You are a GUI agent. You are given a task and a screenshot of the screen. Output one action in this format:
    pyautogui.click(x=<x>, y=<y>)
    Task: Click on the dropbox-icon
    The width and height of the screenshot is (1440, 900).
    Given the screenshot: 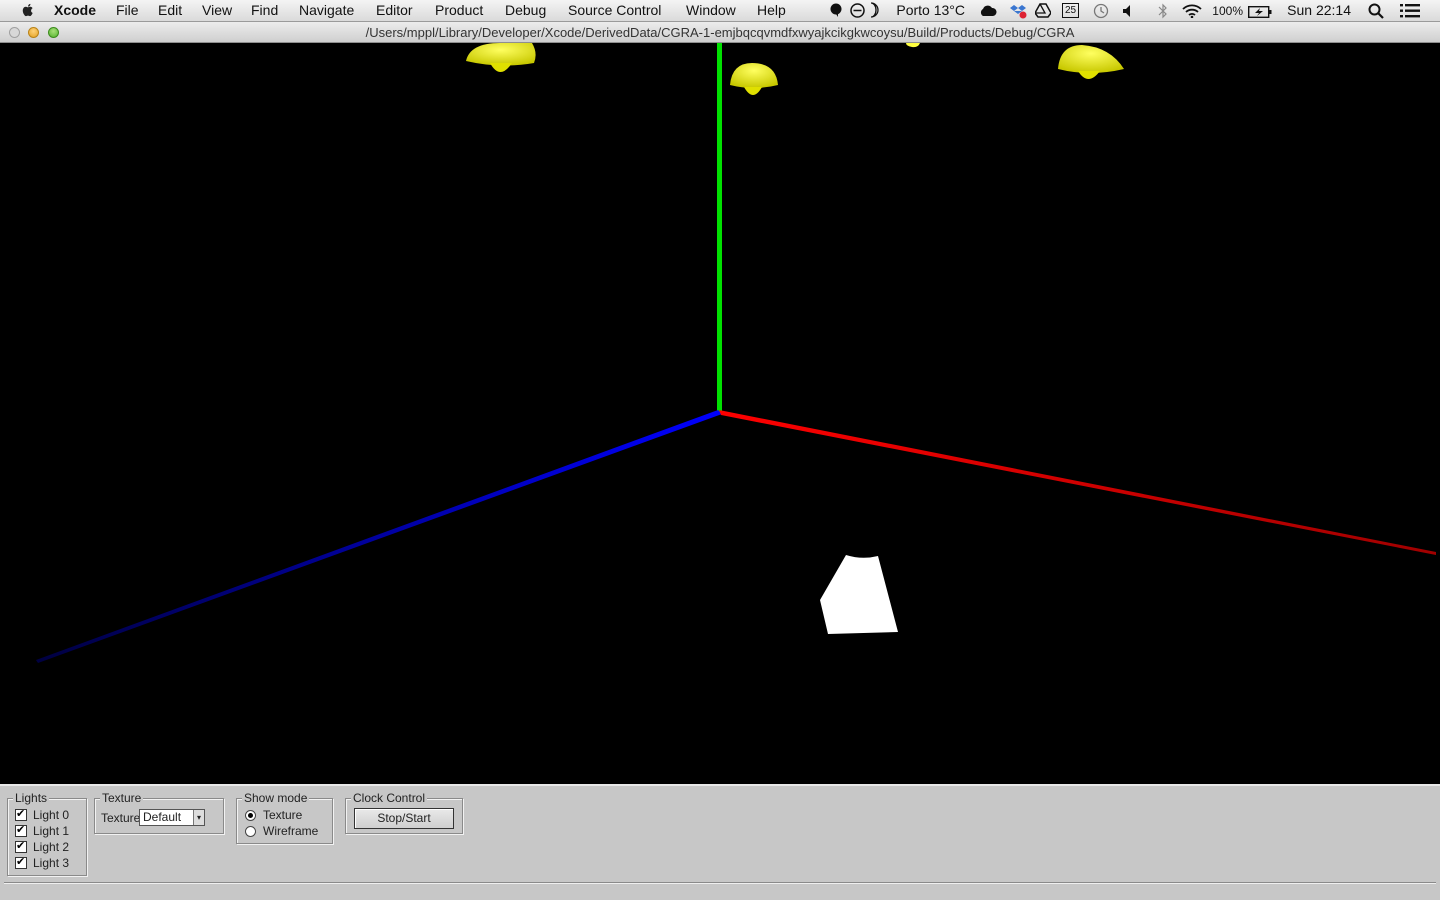 What is the action you would take?
    pyautogui.click(x=1018, y=12)
    